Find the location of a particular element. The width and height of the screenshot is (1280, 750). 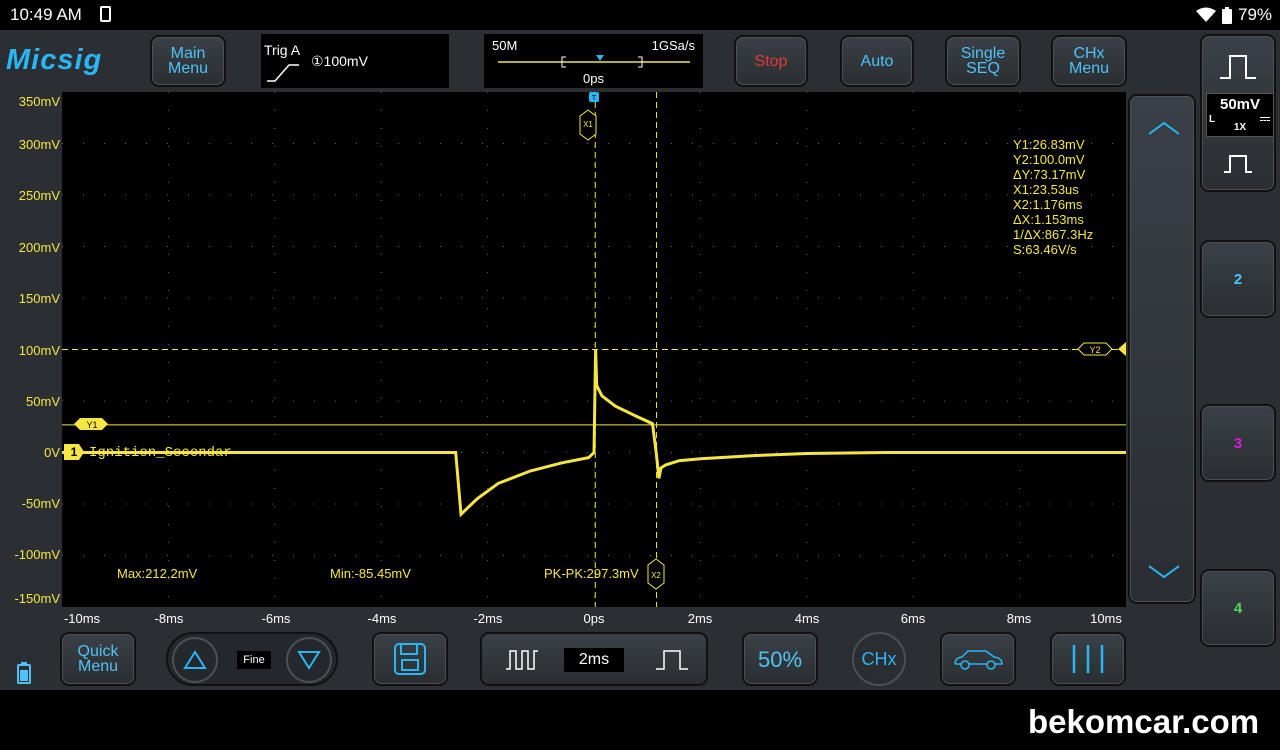

single-seq-button: Single SEQ is located at coordinates (983, 61).